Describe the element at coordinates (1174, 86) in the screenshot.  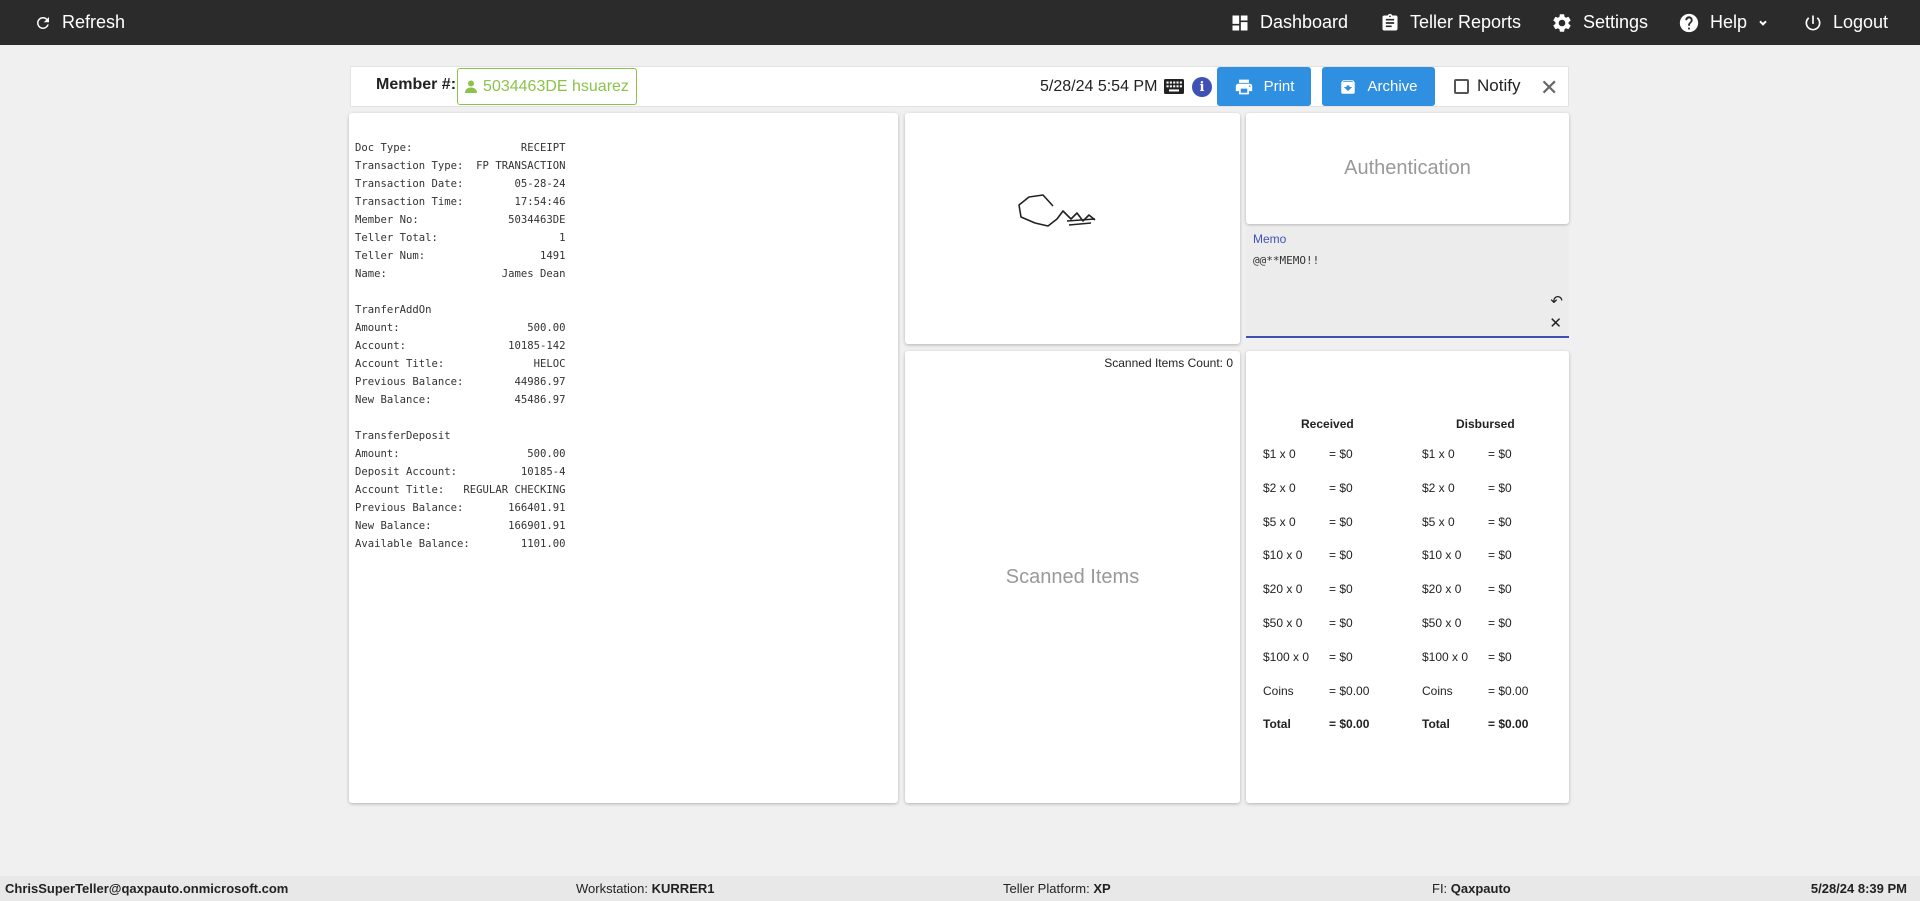
I see `keyboard-icon` at that location.